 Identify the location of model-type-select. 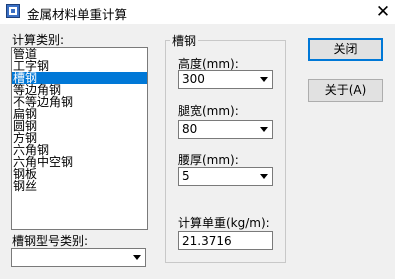
(78, 257).